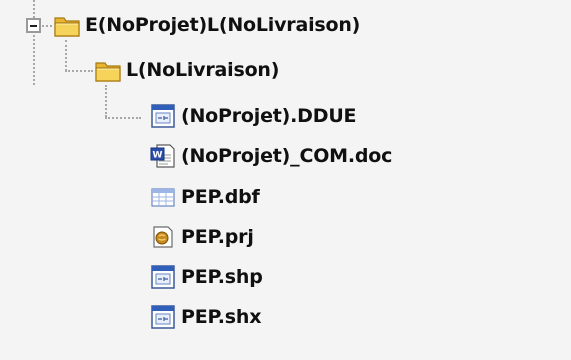  Describe the element at coordinates (221, 317) in the screenshot. I see `file-name: PEP.shx` at that location.